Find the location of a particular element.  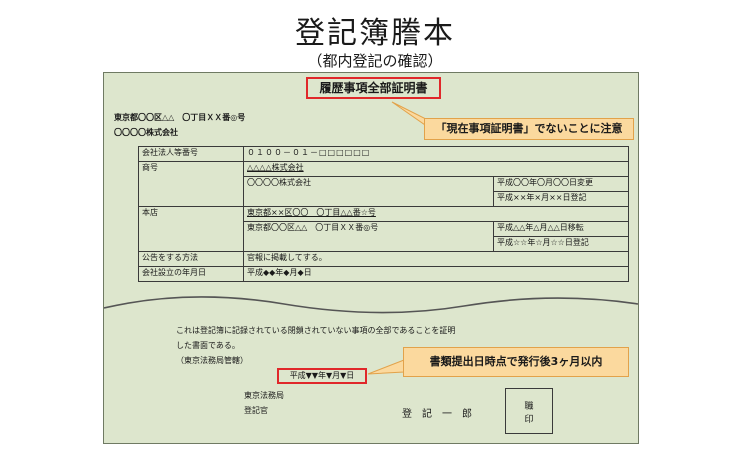

page-subtitle: （都内登記の確認） is located at coordinates (375, 61).